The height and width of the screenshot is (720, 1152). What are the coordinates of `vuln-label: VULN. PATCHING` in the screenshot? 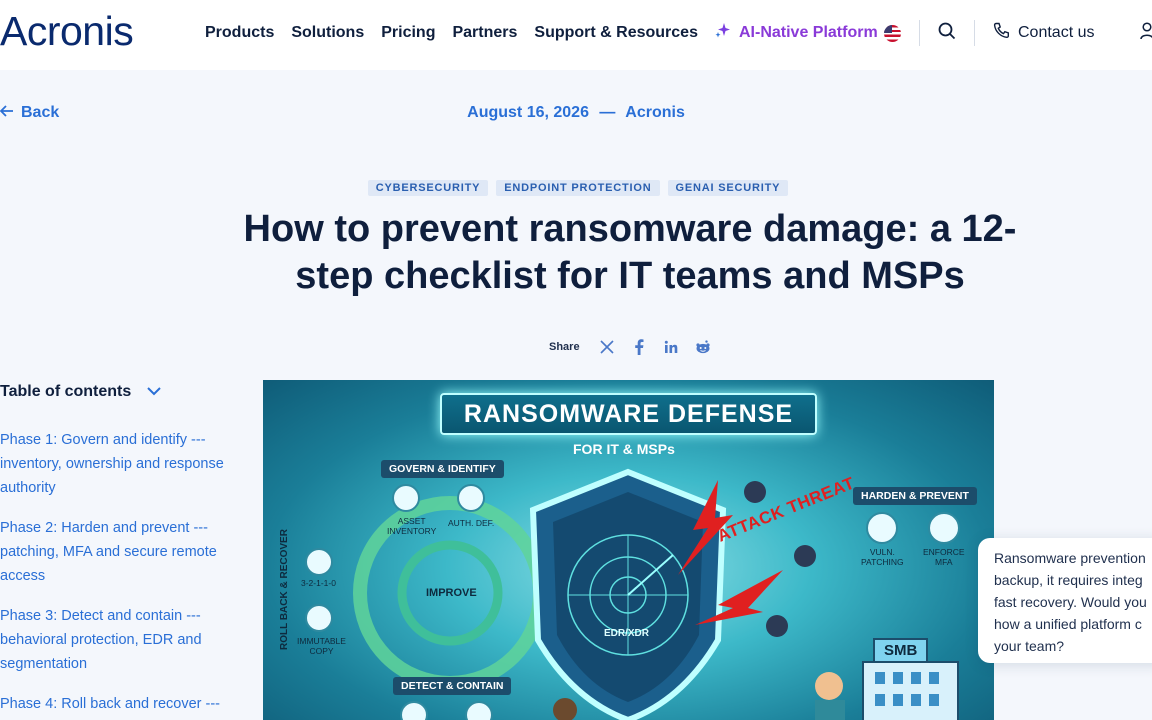 It's located at (882, 557).